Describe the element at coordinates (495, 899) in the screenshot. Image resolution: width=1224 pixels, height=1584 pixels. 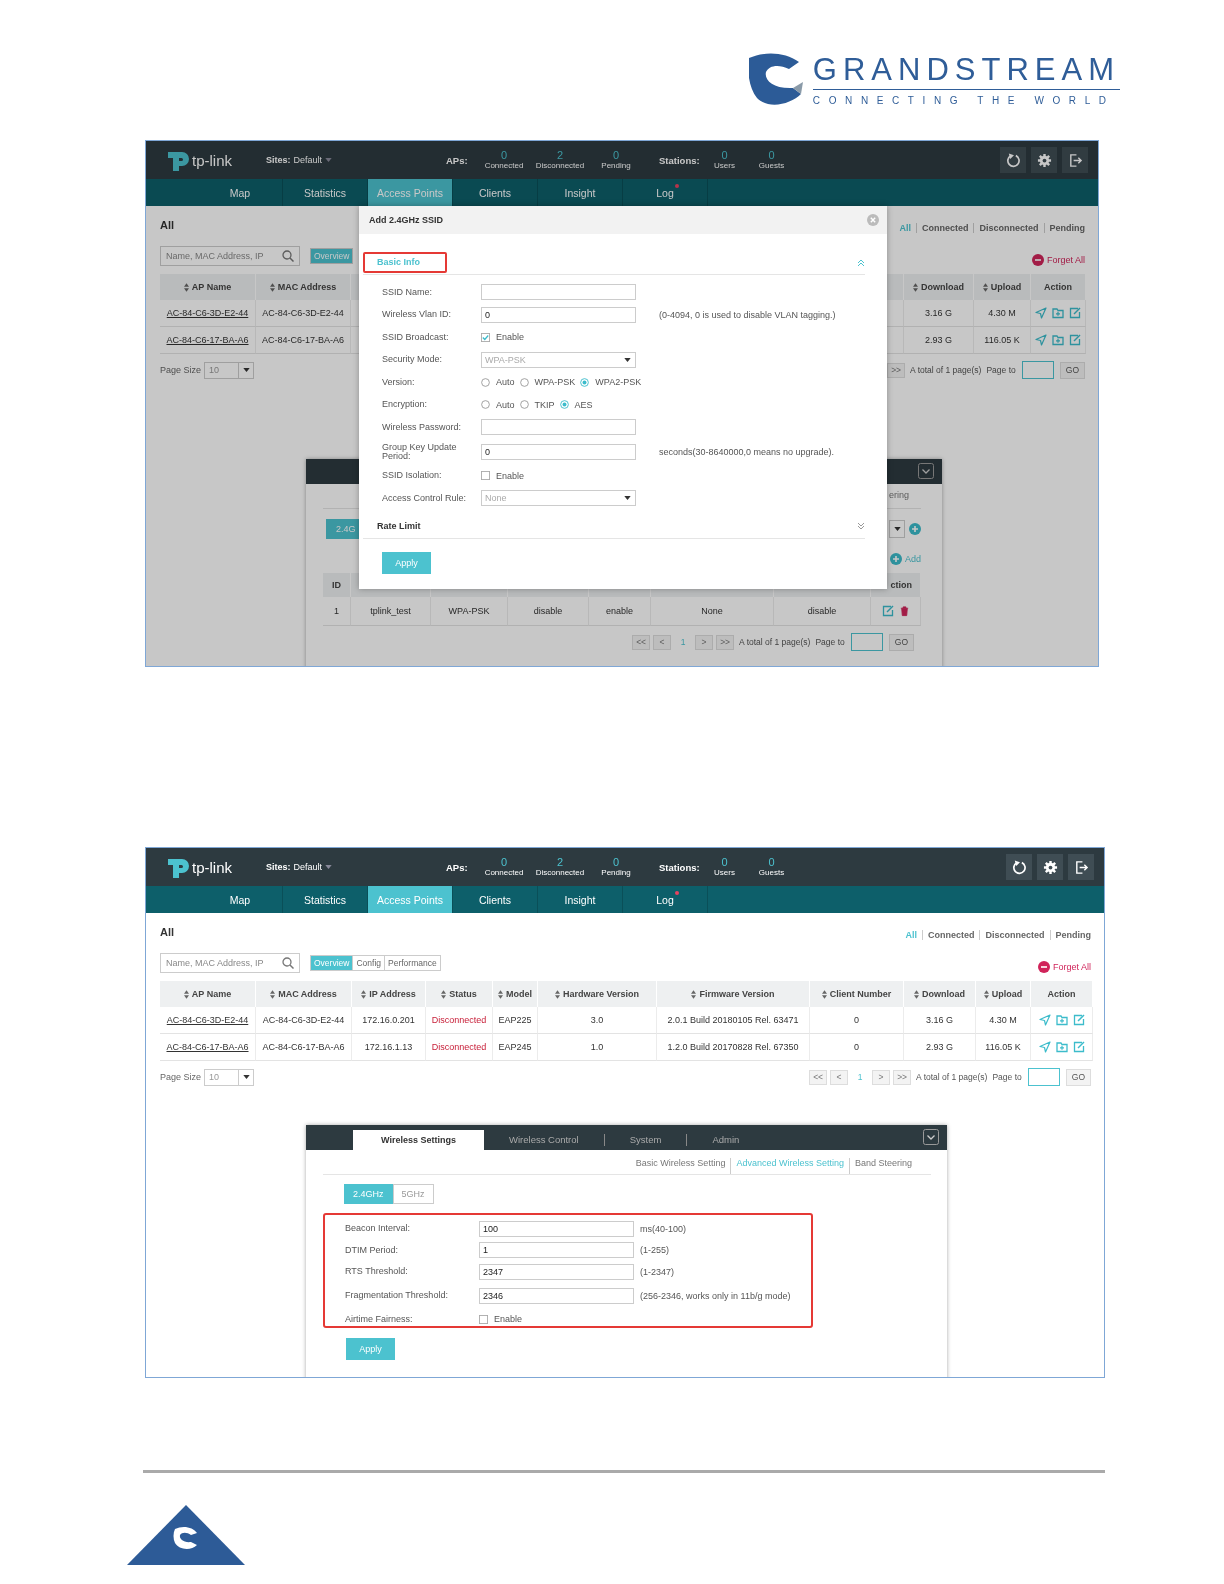
I see `nav-tab: Clients` at that location.